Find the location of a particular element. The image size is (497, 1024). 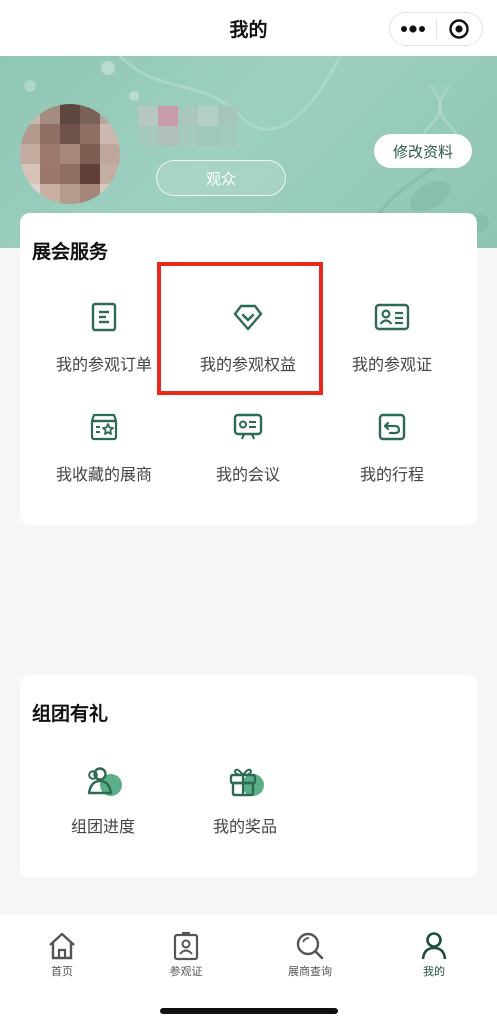

miniprogram-capsule is located at coordinates (436, 29).